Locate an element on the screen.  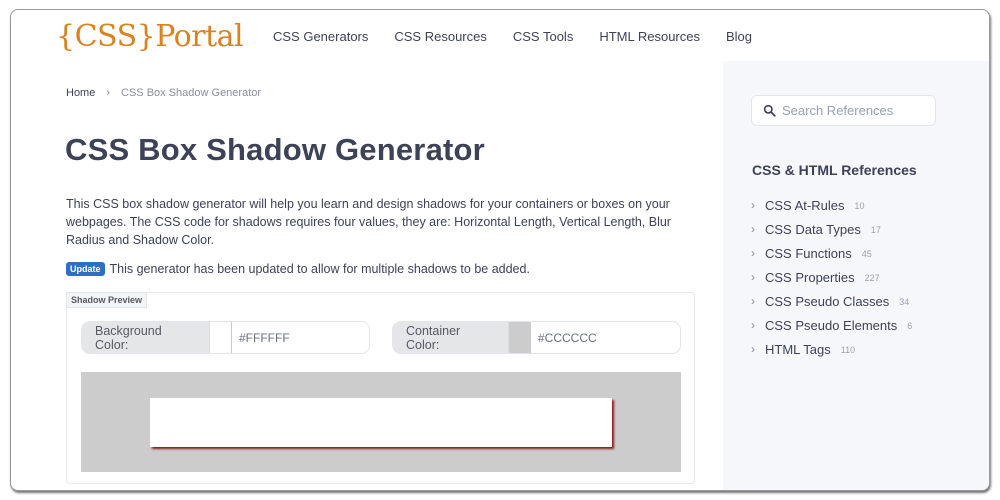
container-color-label: Container Color: is located at coordinates (451, 337).